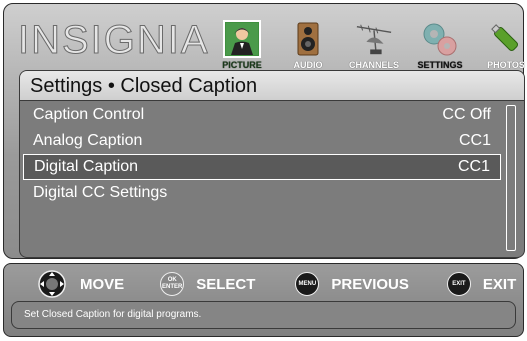  Describe the element at coordinates (506, 65) in the screenshot. I see `tab-label: PHOTOS` at that location.